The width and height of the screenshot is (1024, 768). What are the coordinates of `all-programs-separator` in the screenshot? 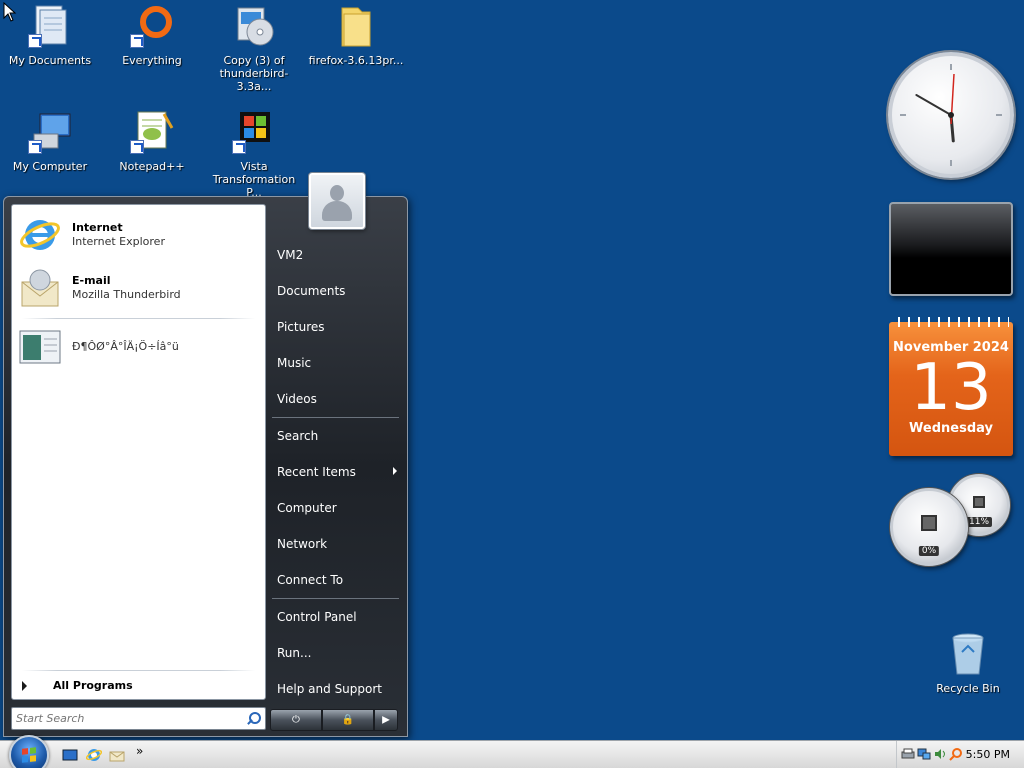 It's located at (138, 670).